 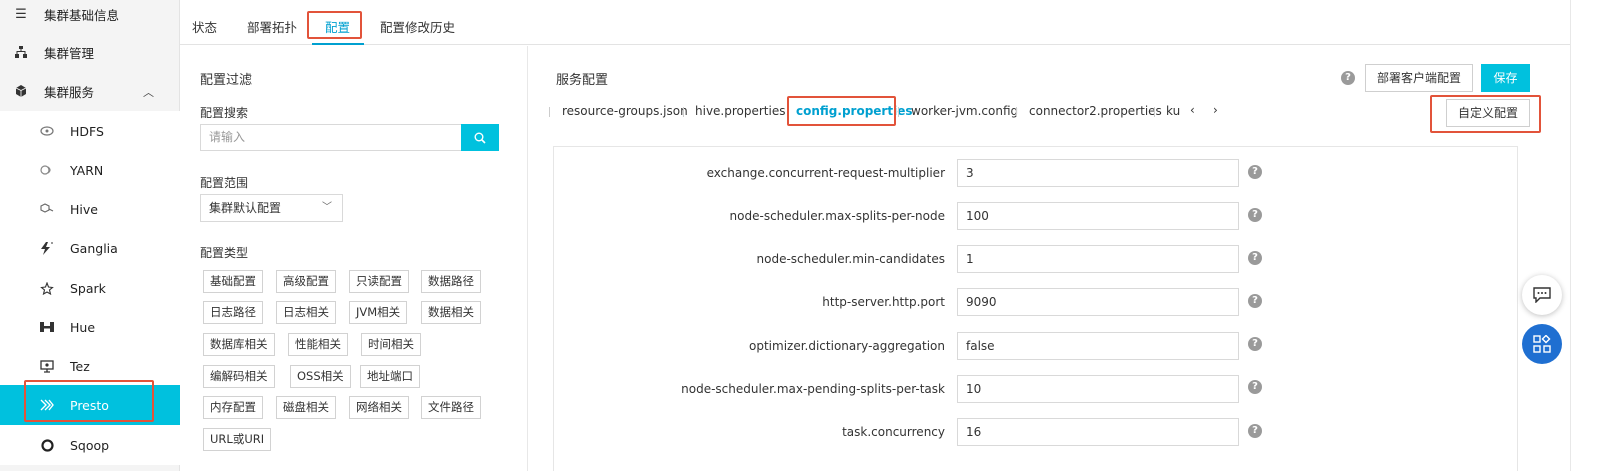 I want to click on type-chip: 磁盘相关, so click(x=306, y=407).